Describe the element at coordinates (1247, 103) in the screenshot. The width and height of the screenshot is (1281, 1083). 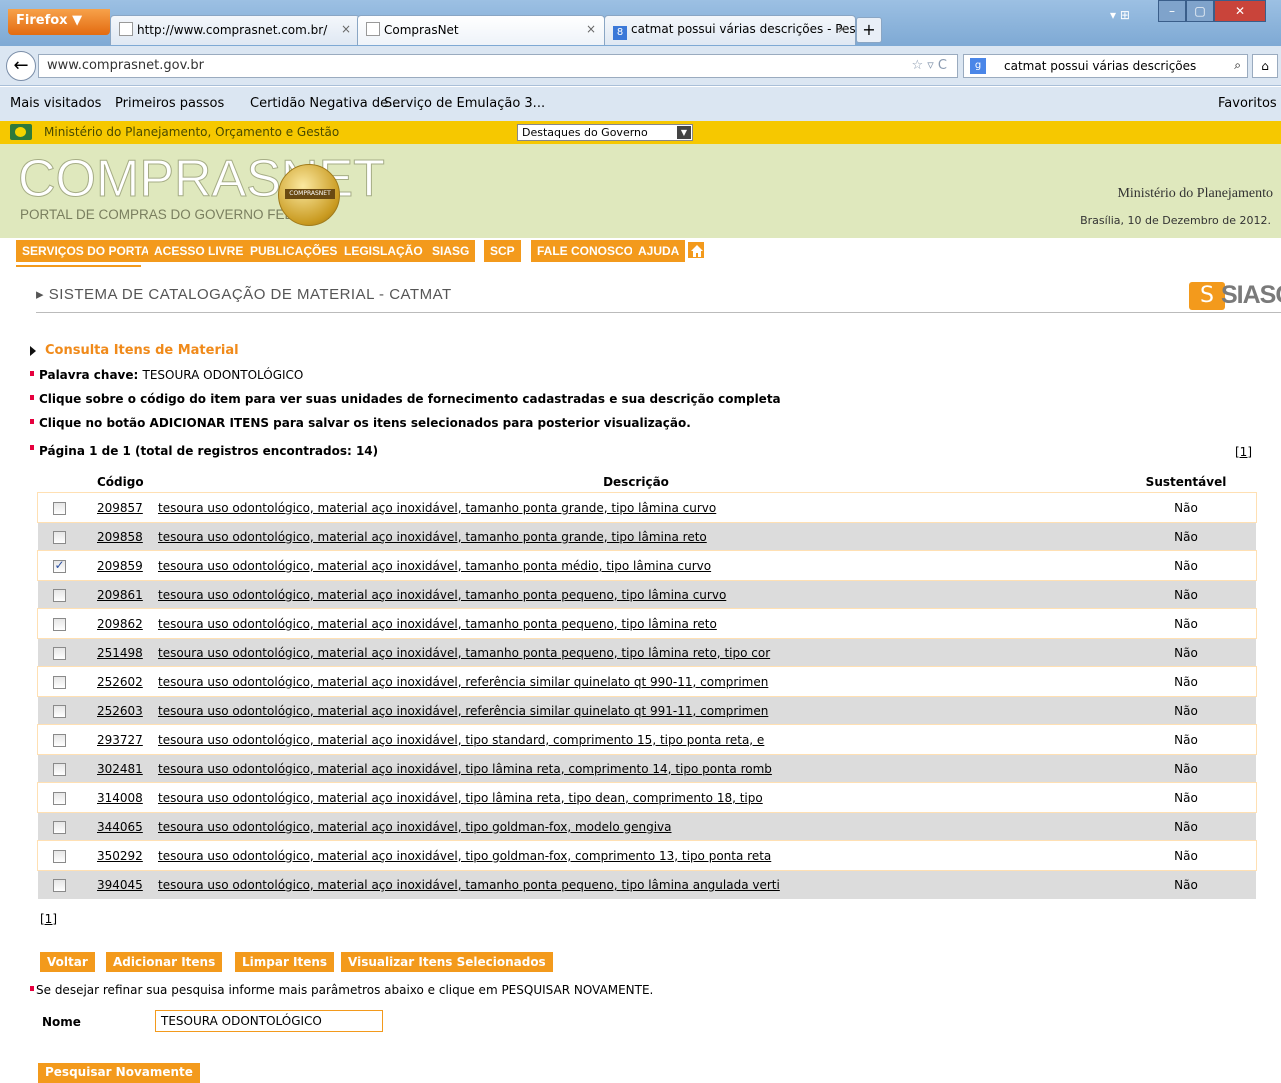
I see `bookmark-favoritos: Favoritos` at that location.